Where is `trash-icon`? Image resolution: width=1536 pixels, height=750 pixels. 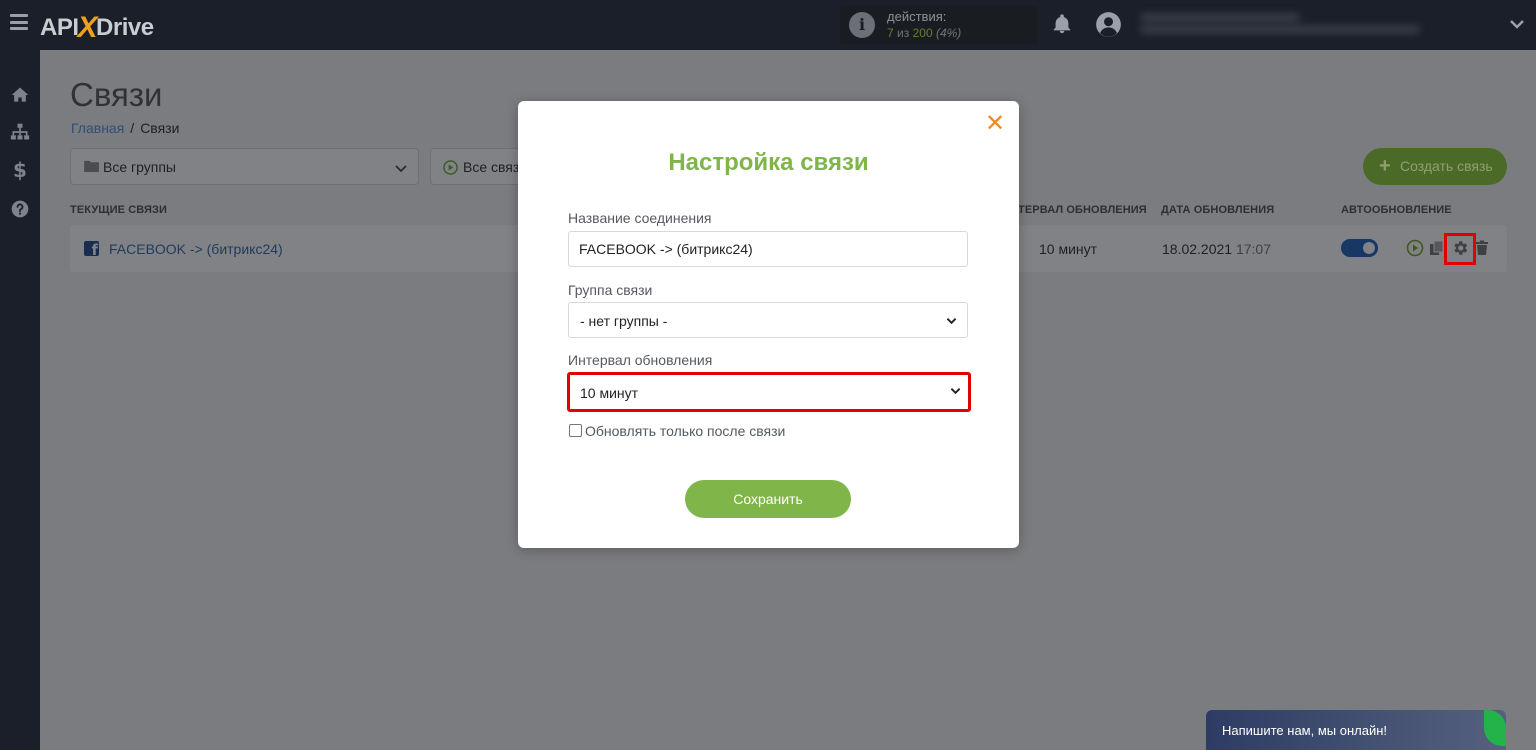 trash-icon is located at coordinates (1482, 248).